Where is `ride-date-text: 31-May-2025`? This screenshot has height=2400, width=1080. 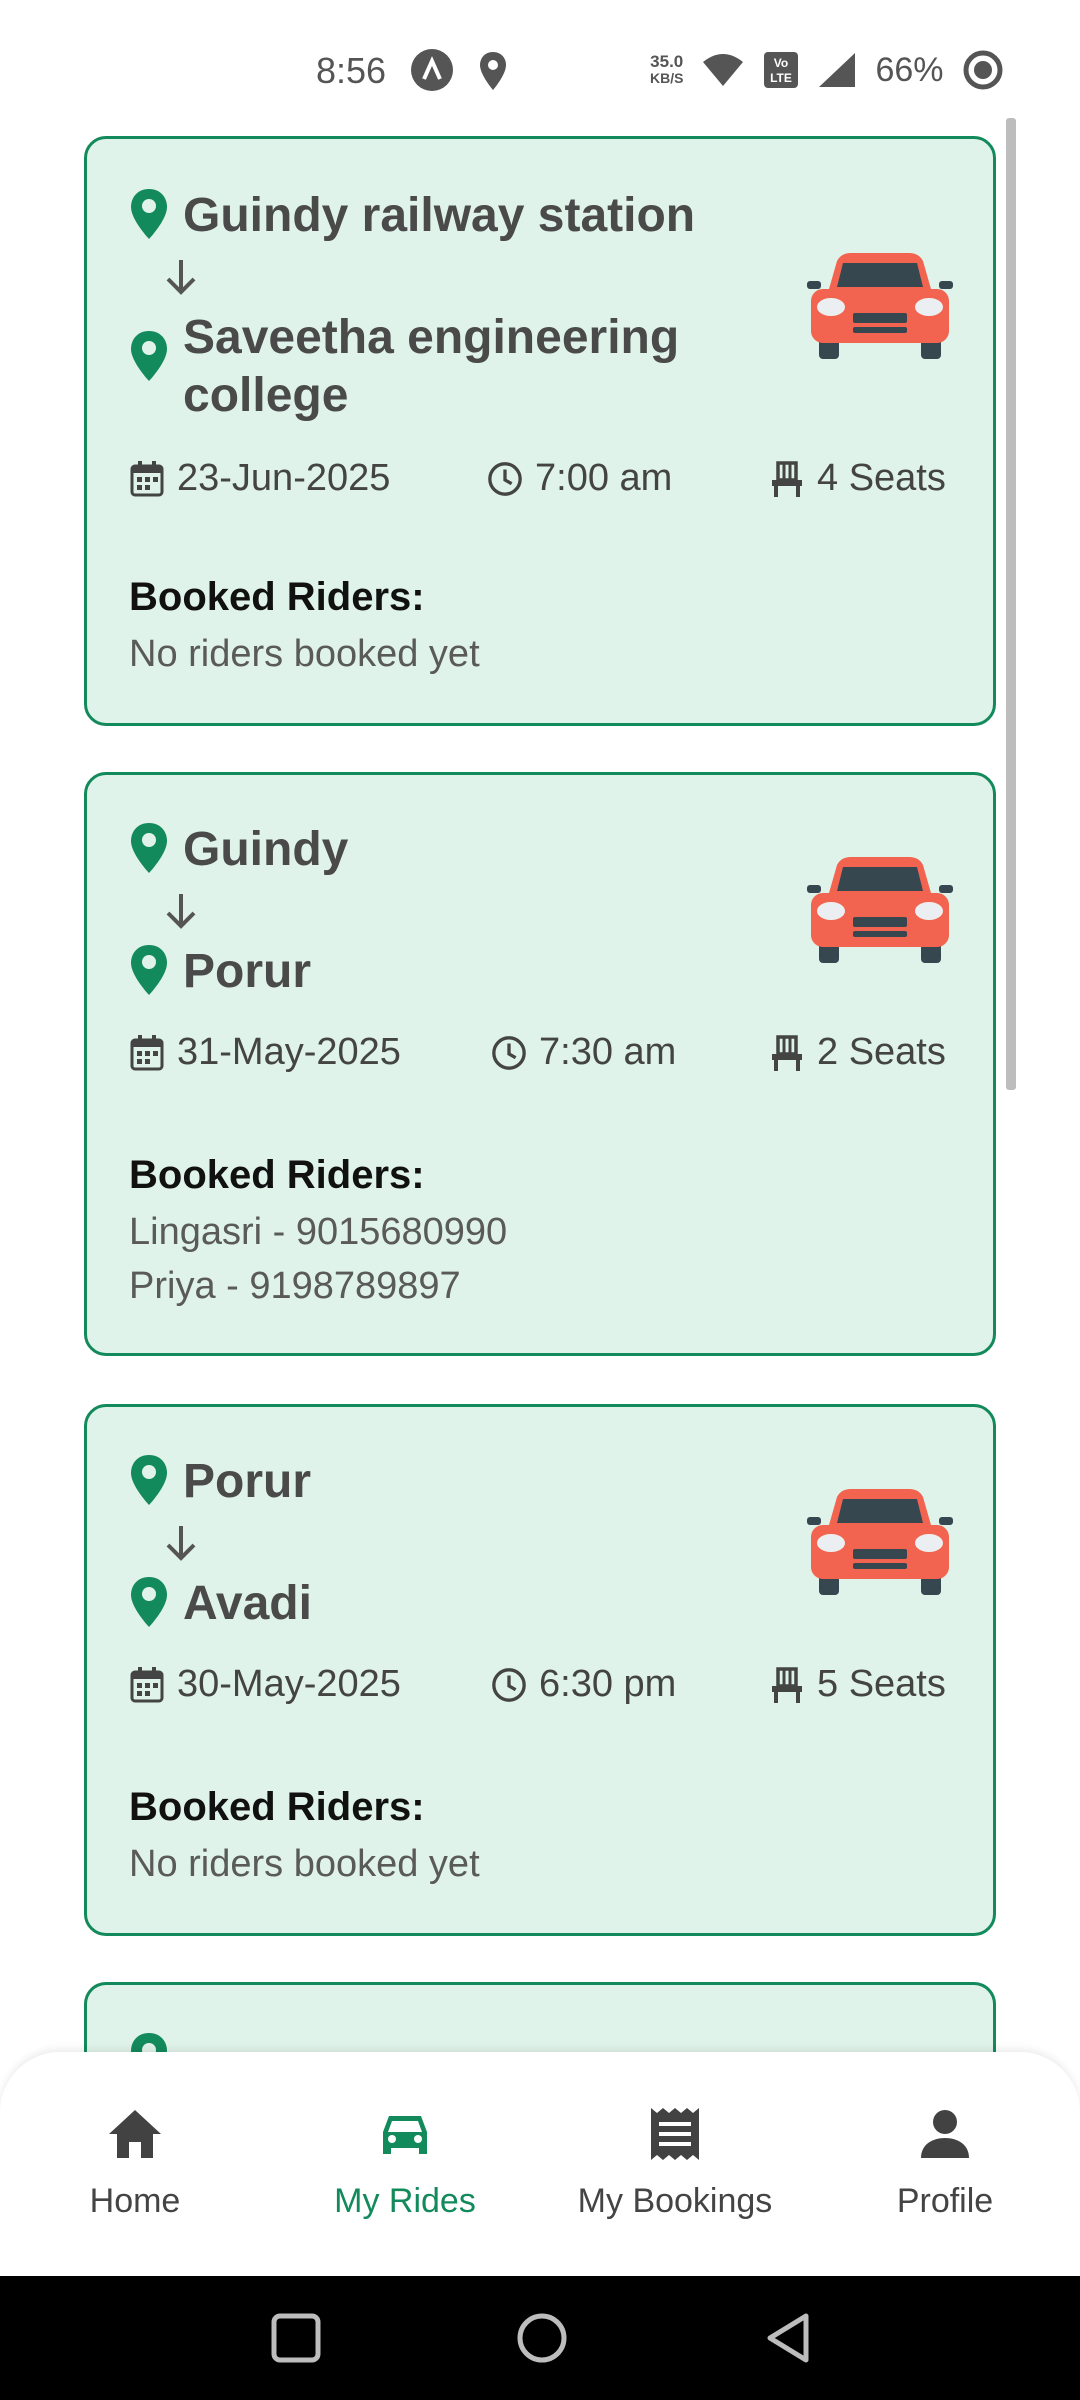
ride-date-text: 31-May-2025 is located at coordinates (289, 1052).